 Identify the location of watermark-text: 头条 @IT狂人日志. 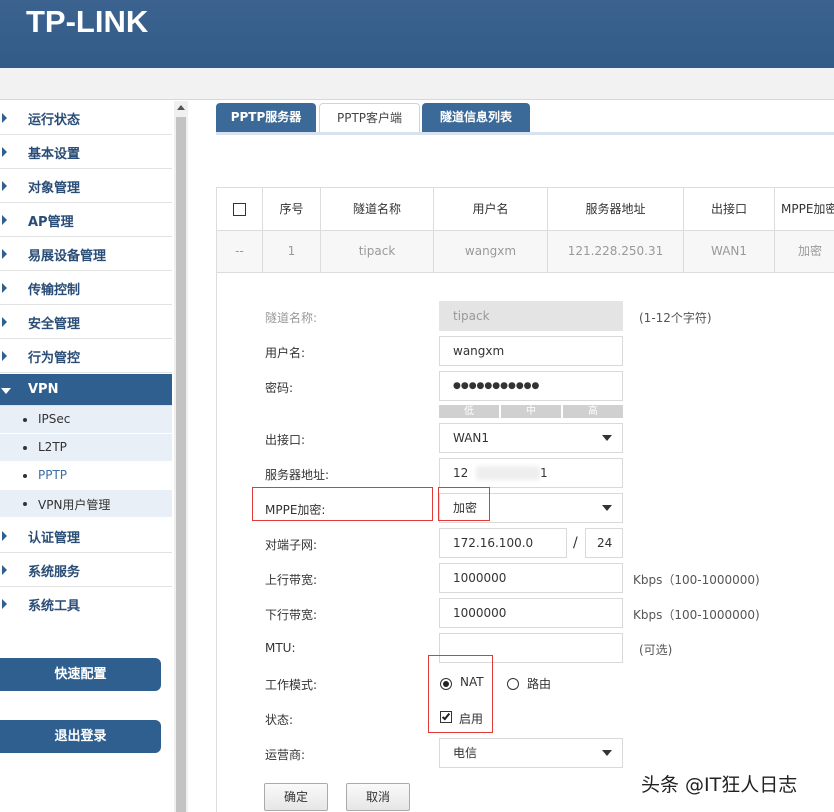
(719, 785).